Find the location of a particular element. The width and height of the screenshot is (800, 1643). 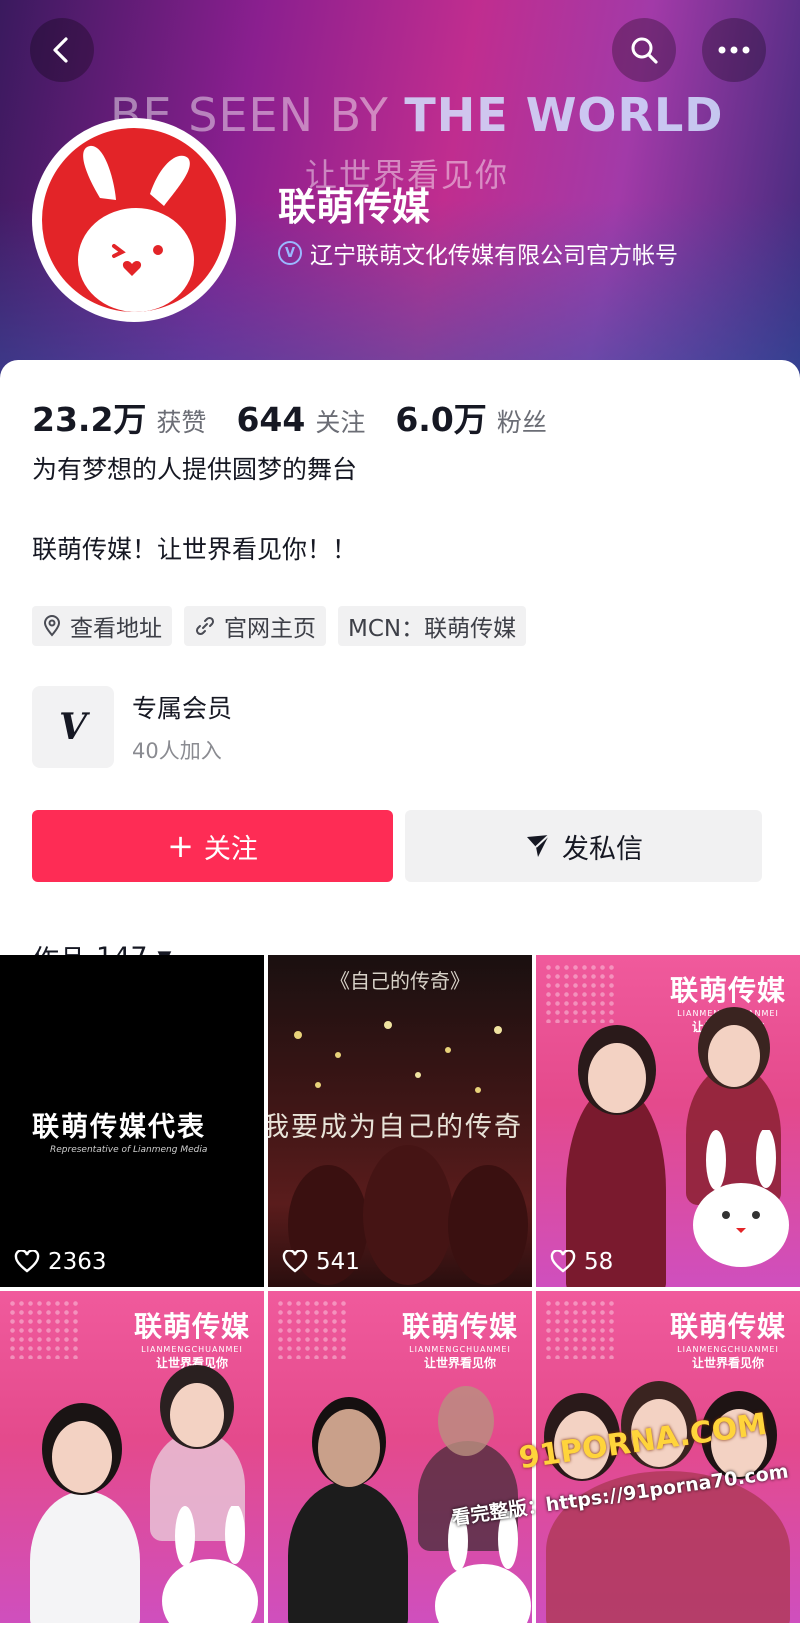

tag-label: 官网主页 is located at coordinates (270, 629).